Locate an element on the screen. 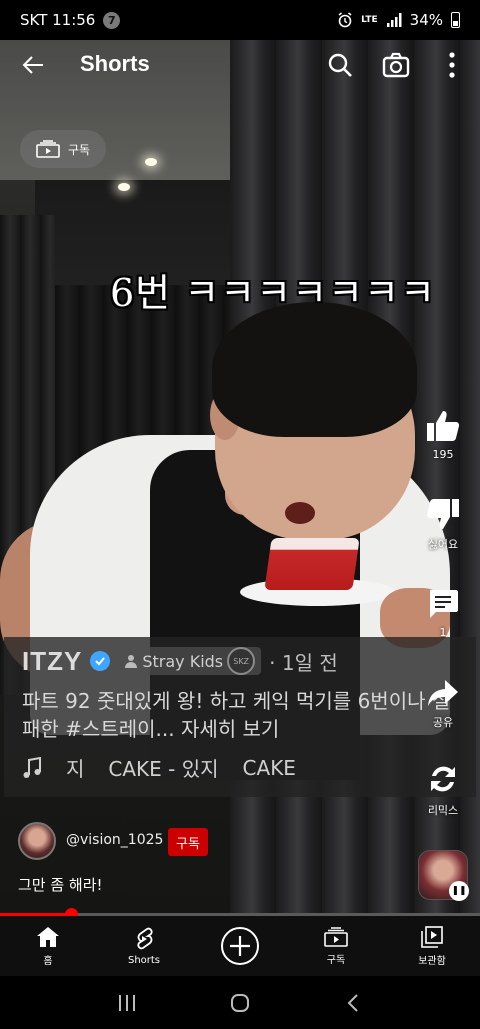 The height and width of the screenshot is (1029, 480). subscribe-button: 구독 is located at coordinates (188, 842).